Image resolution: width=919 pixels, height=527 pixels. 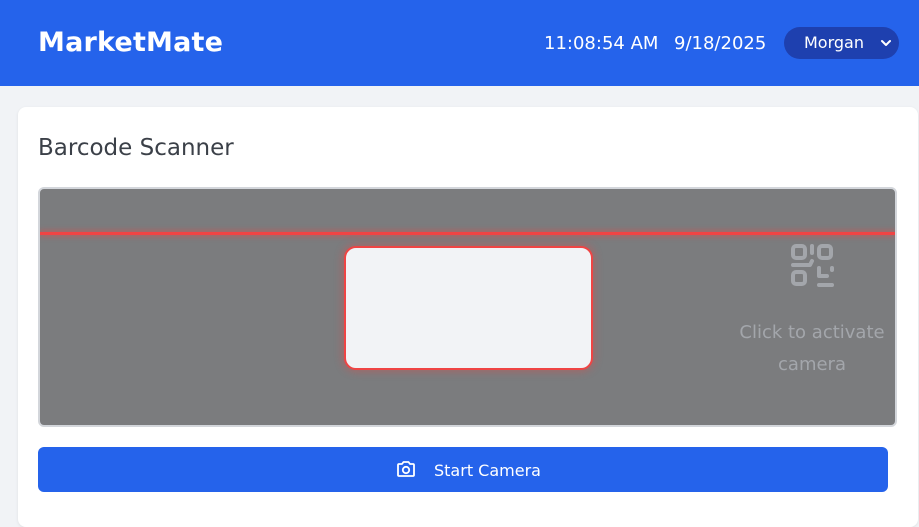 I want to click on scan-target-frame, so click(x=468, y=308).